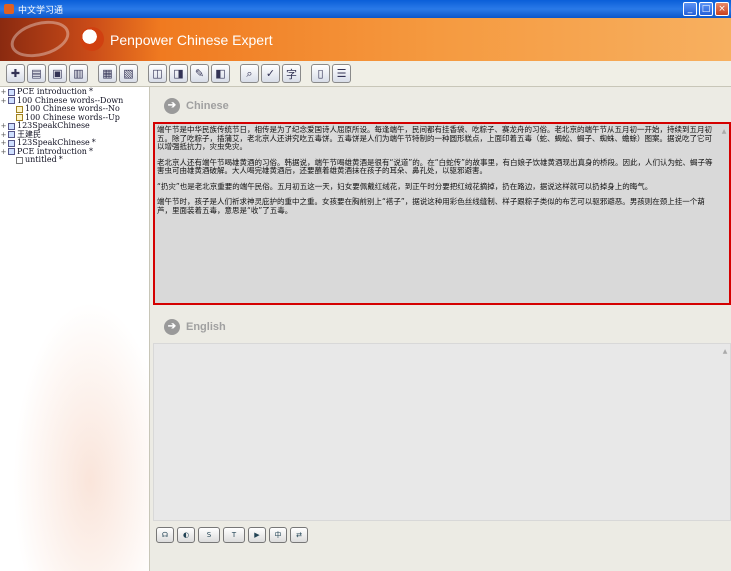 This screenshot has height=571, width=731. I want to click on tree-item: + PCE introduction *, so click(74, 151).